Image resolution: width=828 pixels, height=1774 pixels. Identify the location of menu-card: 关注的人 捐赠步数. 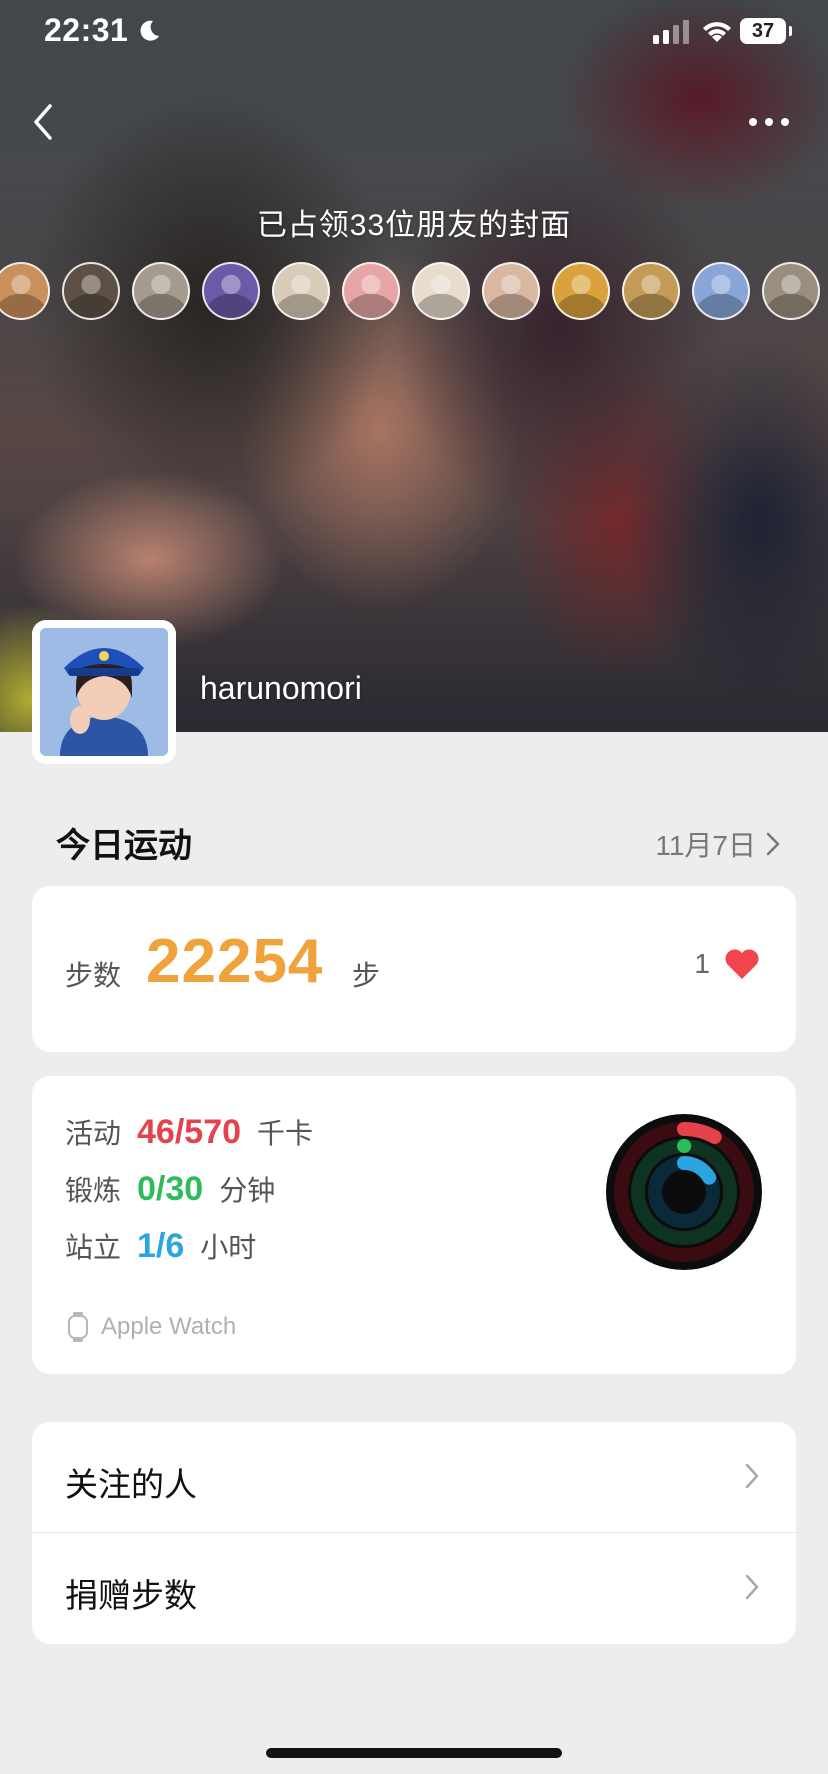
(414, 1533).